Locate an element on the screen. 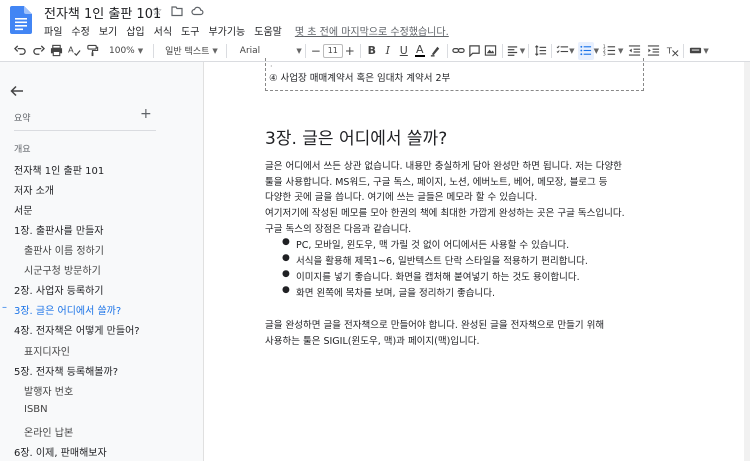 This screenshot has width=750, height=461. underline-icon: U is located at coordinates (404, 51).